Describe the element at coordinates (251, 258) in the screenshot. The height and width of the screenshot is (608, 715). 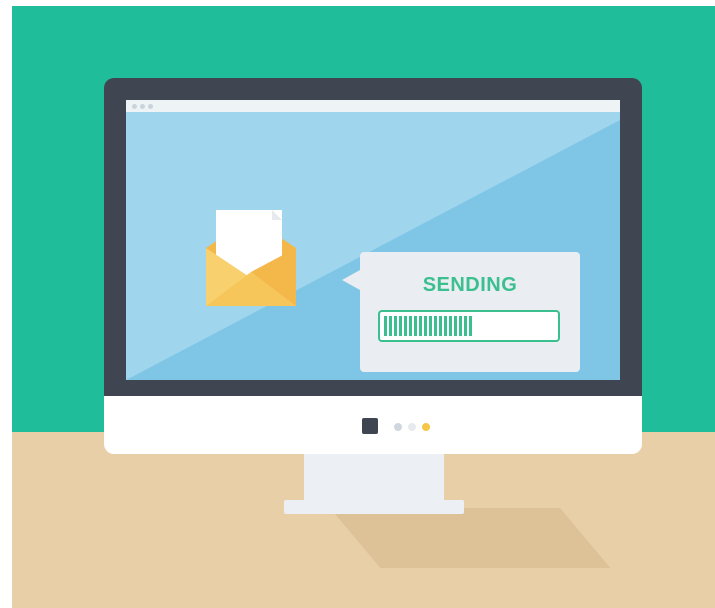
I see `envelope-open-icon` at that location.